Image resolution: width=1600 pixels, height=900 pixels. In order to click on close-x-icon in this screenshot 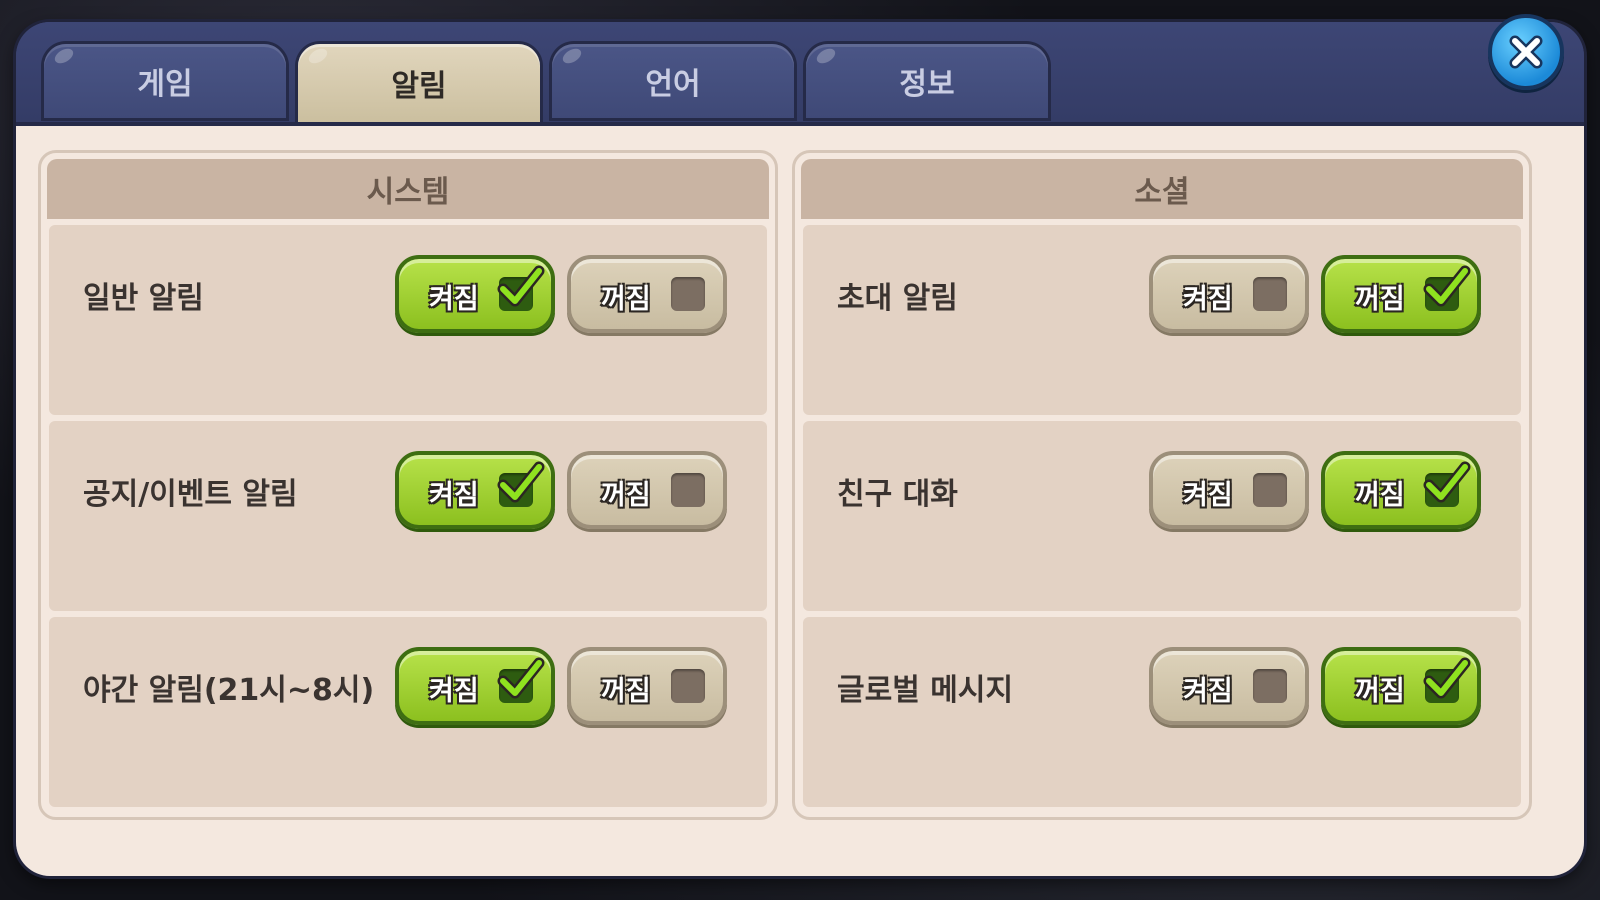, I will do `click(1526, 52)`.